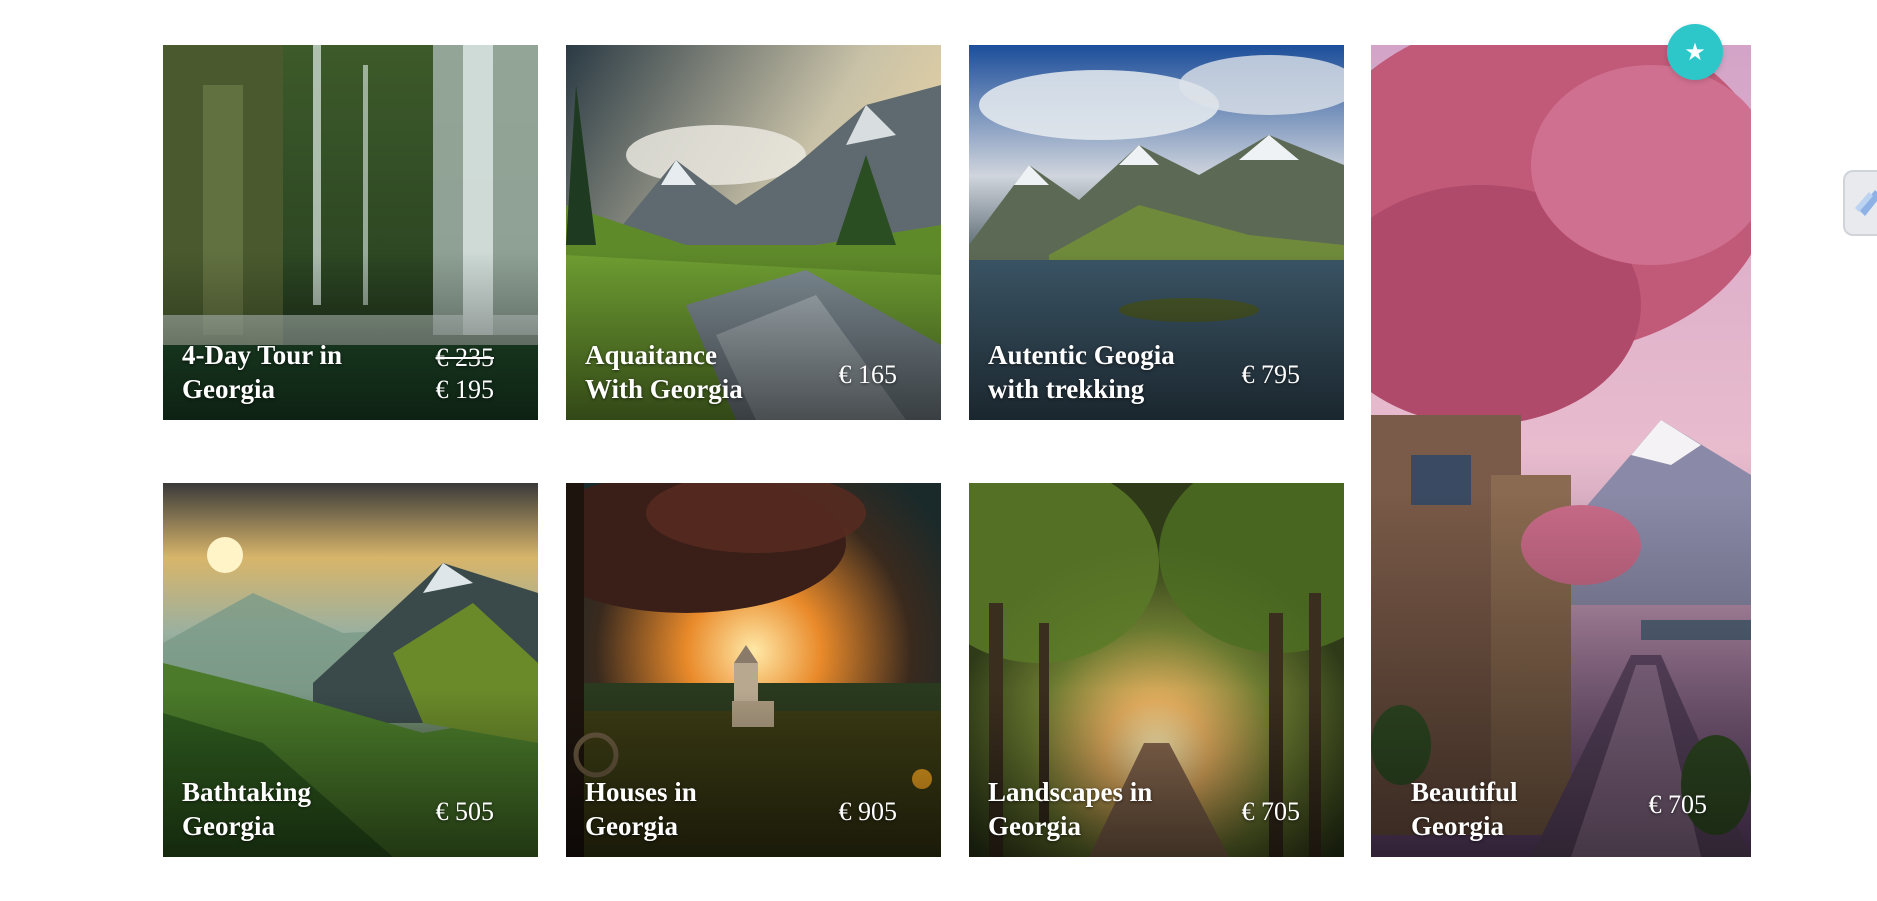 Image resolution: width=1877 pixels, height=901 pixels. Describe the element at coordinates (350, 670) in the screenshot. I see `tour-card-bathtaking-georgia: Bathtaking Georgia € 505` at that location.